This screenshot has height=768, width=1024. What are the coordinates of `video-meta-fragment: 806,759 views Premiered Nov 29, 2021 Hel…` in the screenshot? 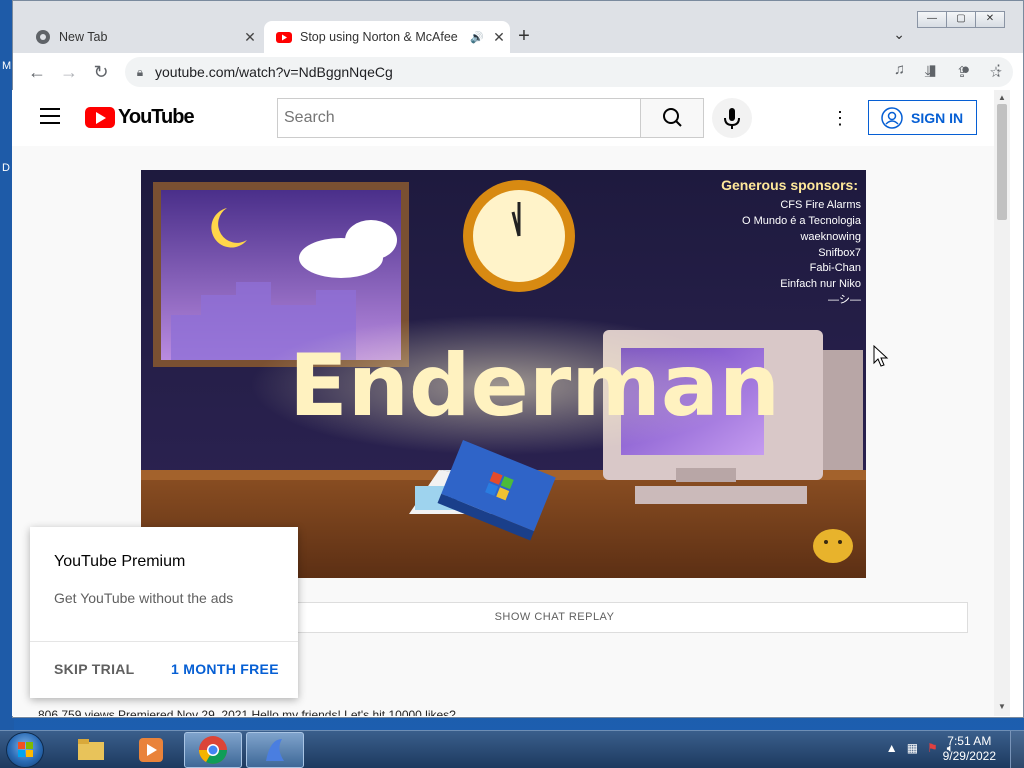 It's located at (247, 712).